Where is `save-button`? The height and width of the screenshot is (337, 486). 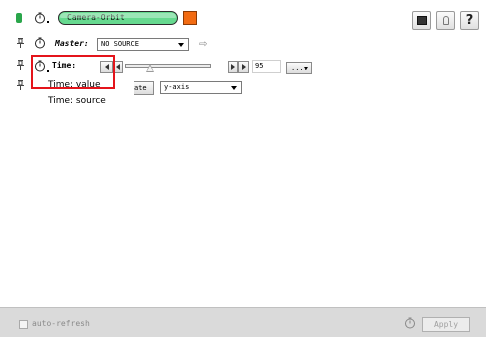 save-button is located at coordinates (421, 20).